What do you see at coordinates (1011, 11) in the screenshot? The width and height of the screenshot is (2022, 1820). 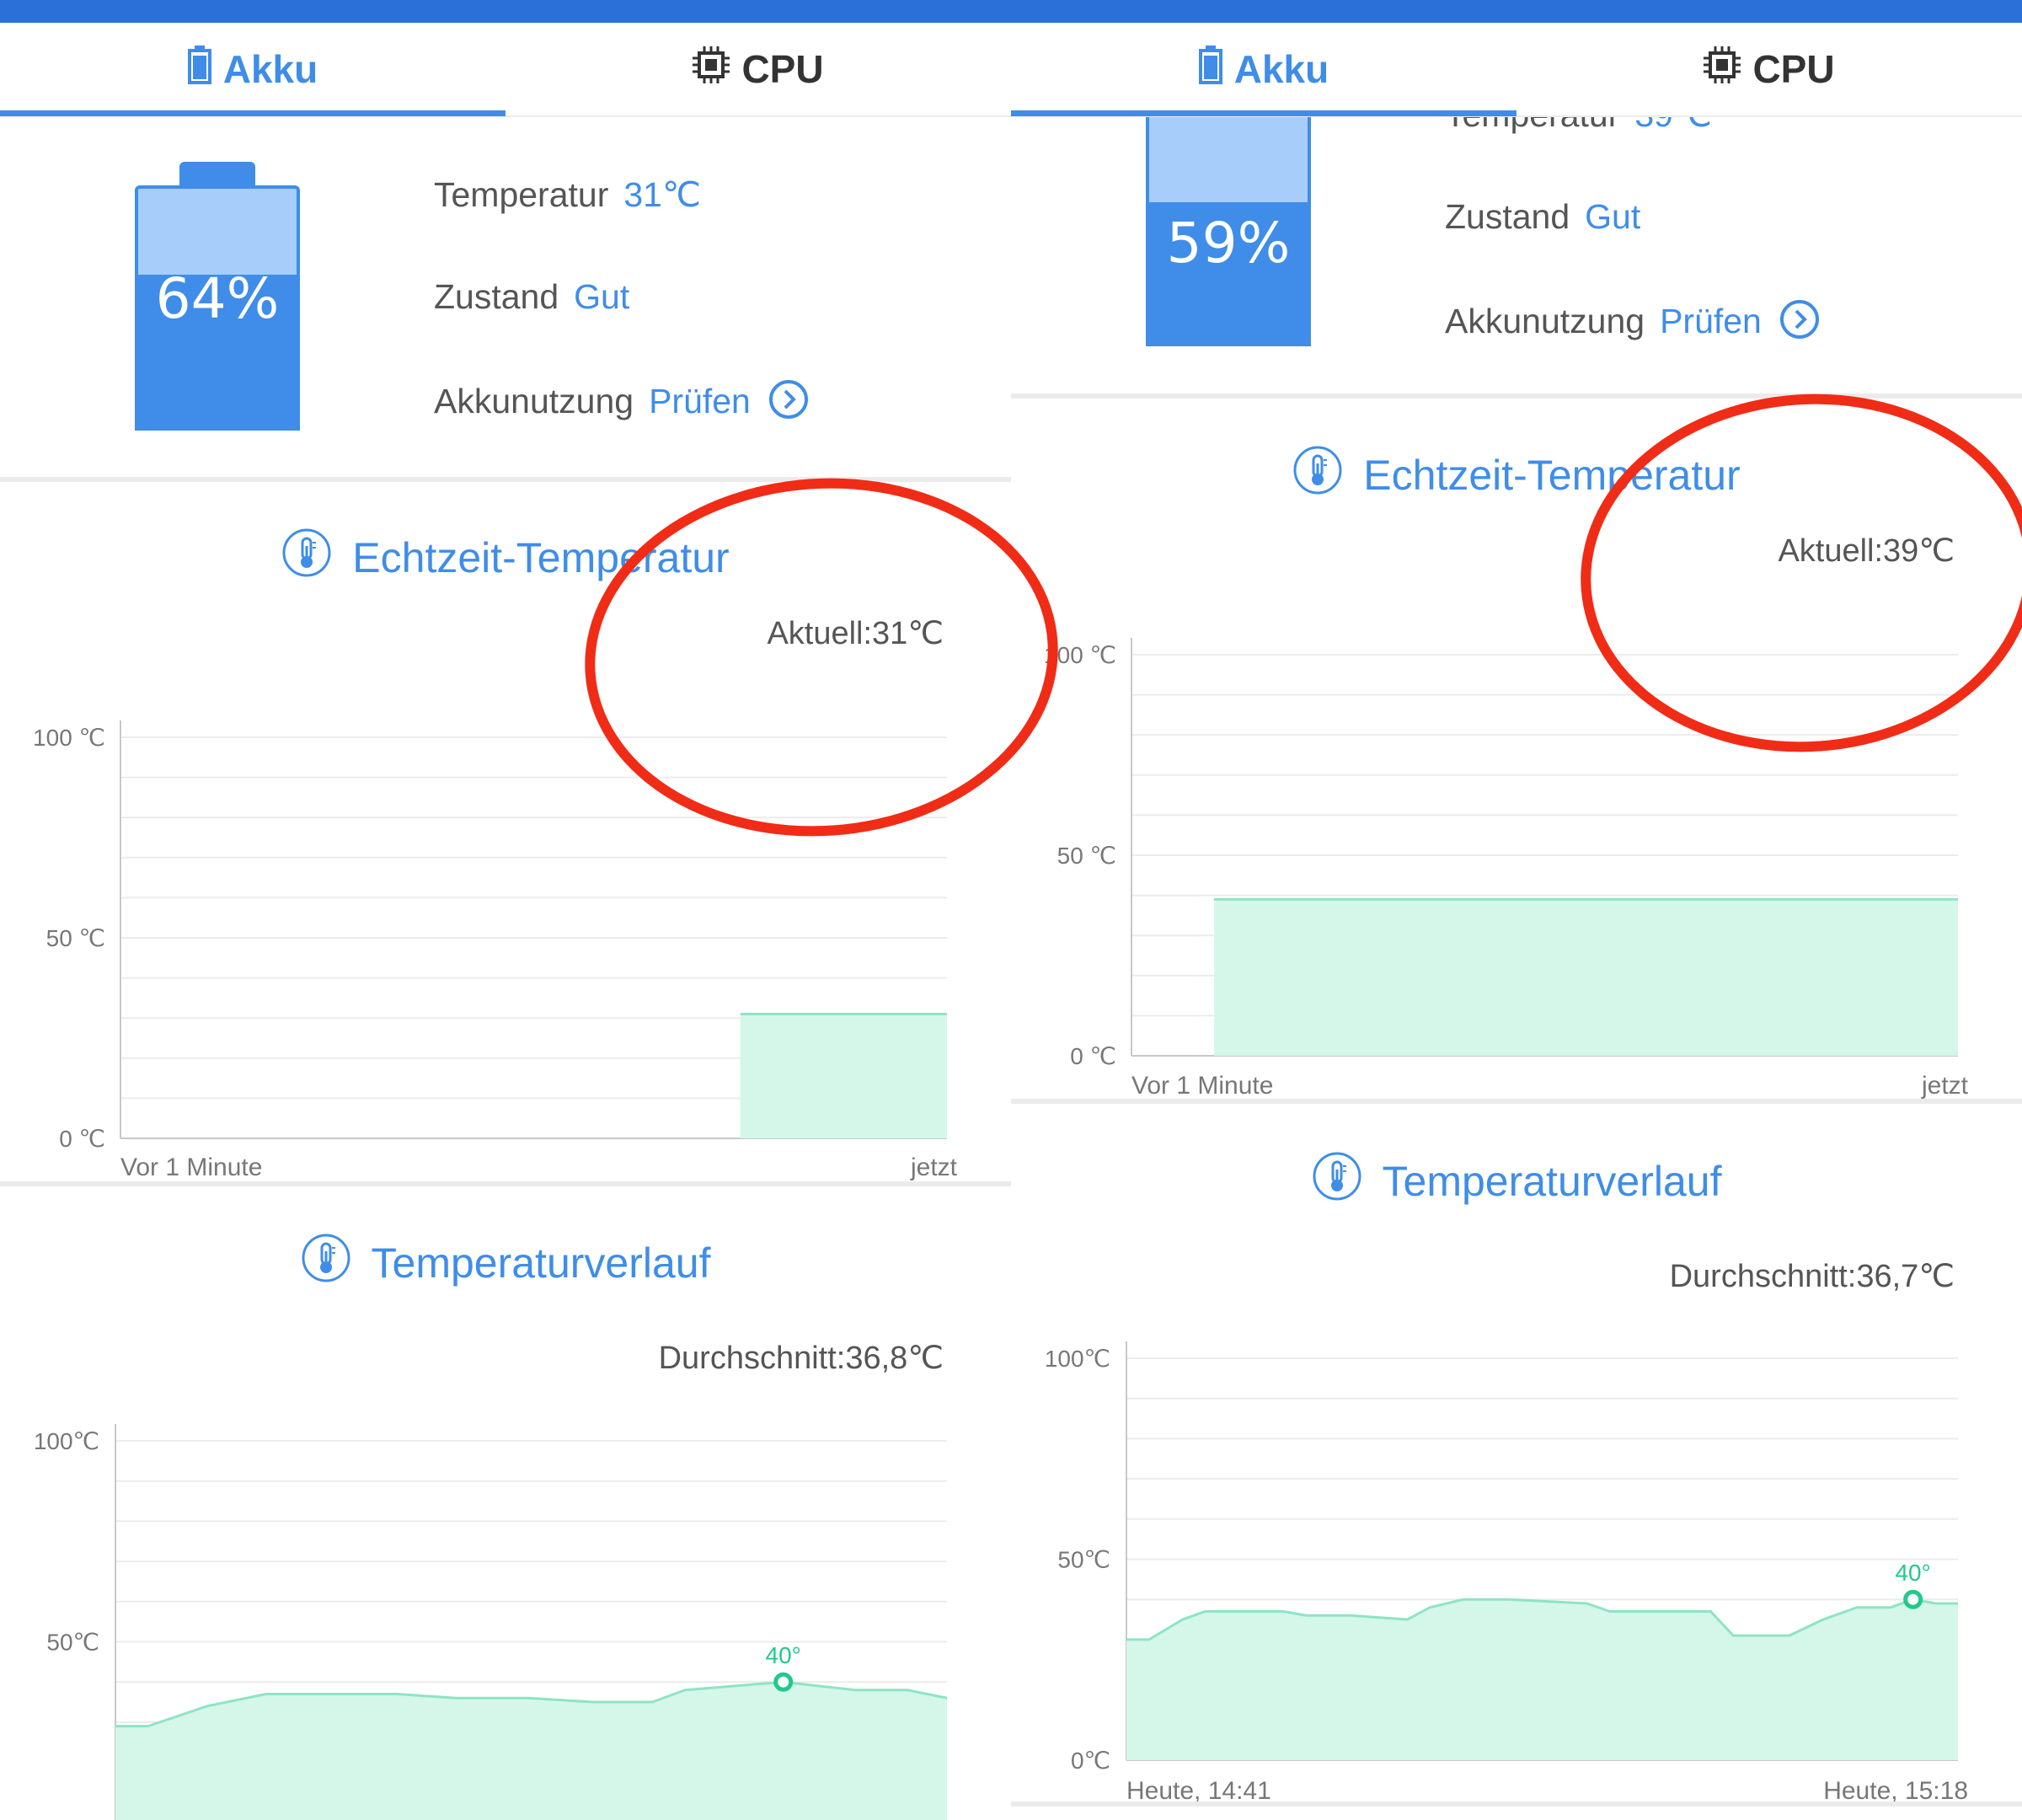 I see `status-bar` at bounding box center [1011, 11].